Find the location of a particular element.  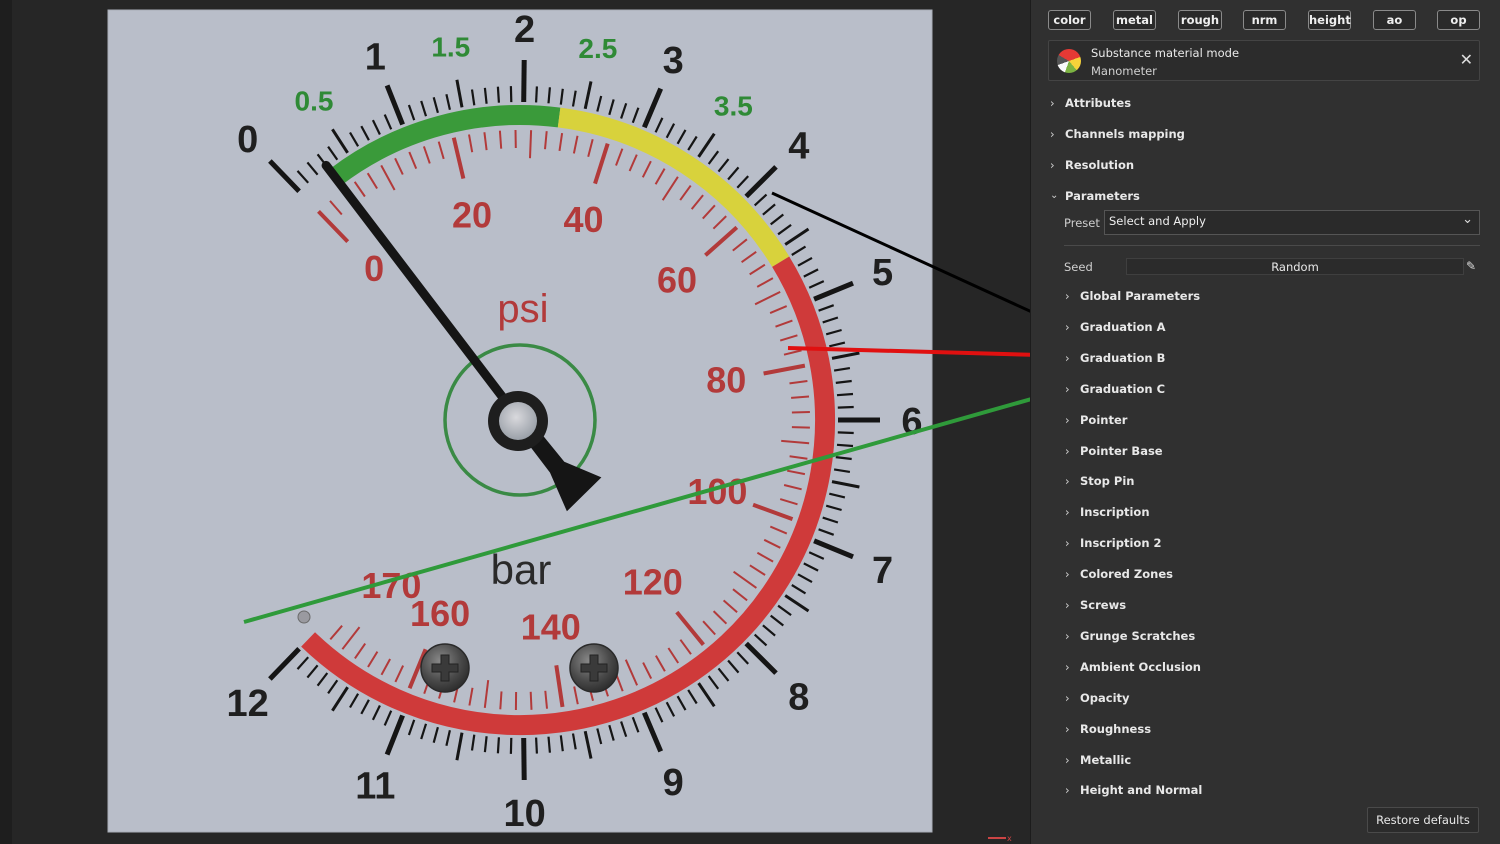

bar-label: 0 is located at coordinates (247, 140).